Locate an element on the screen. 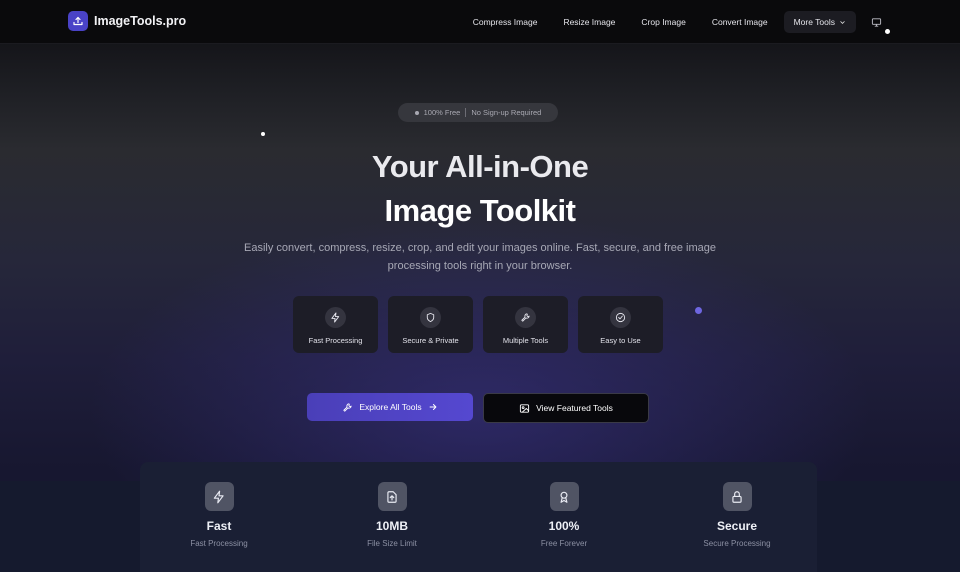  feature-label: Multiple Tools is located at coordinates (525, 340).